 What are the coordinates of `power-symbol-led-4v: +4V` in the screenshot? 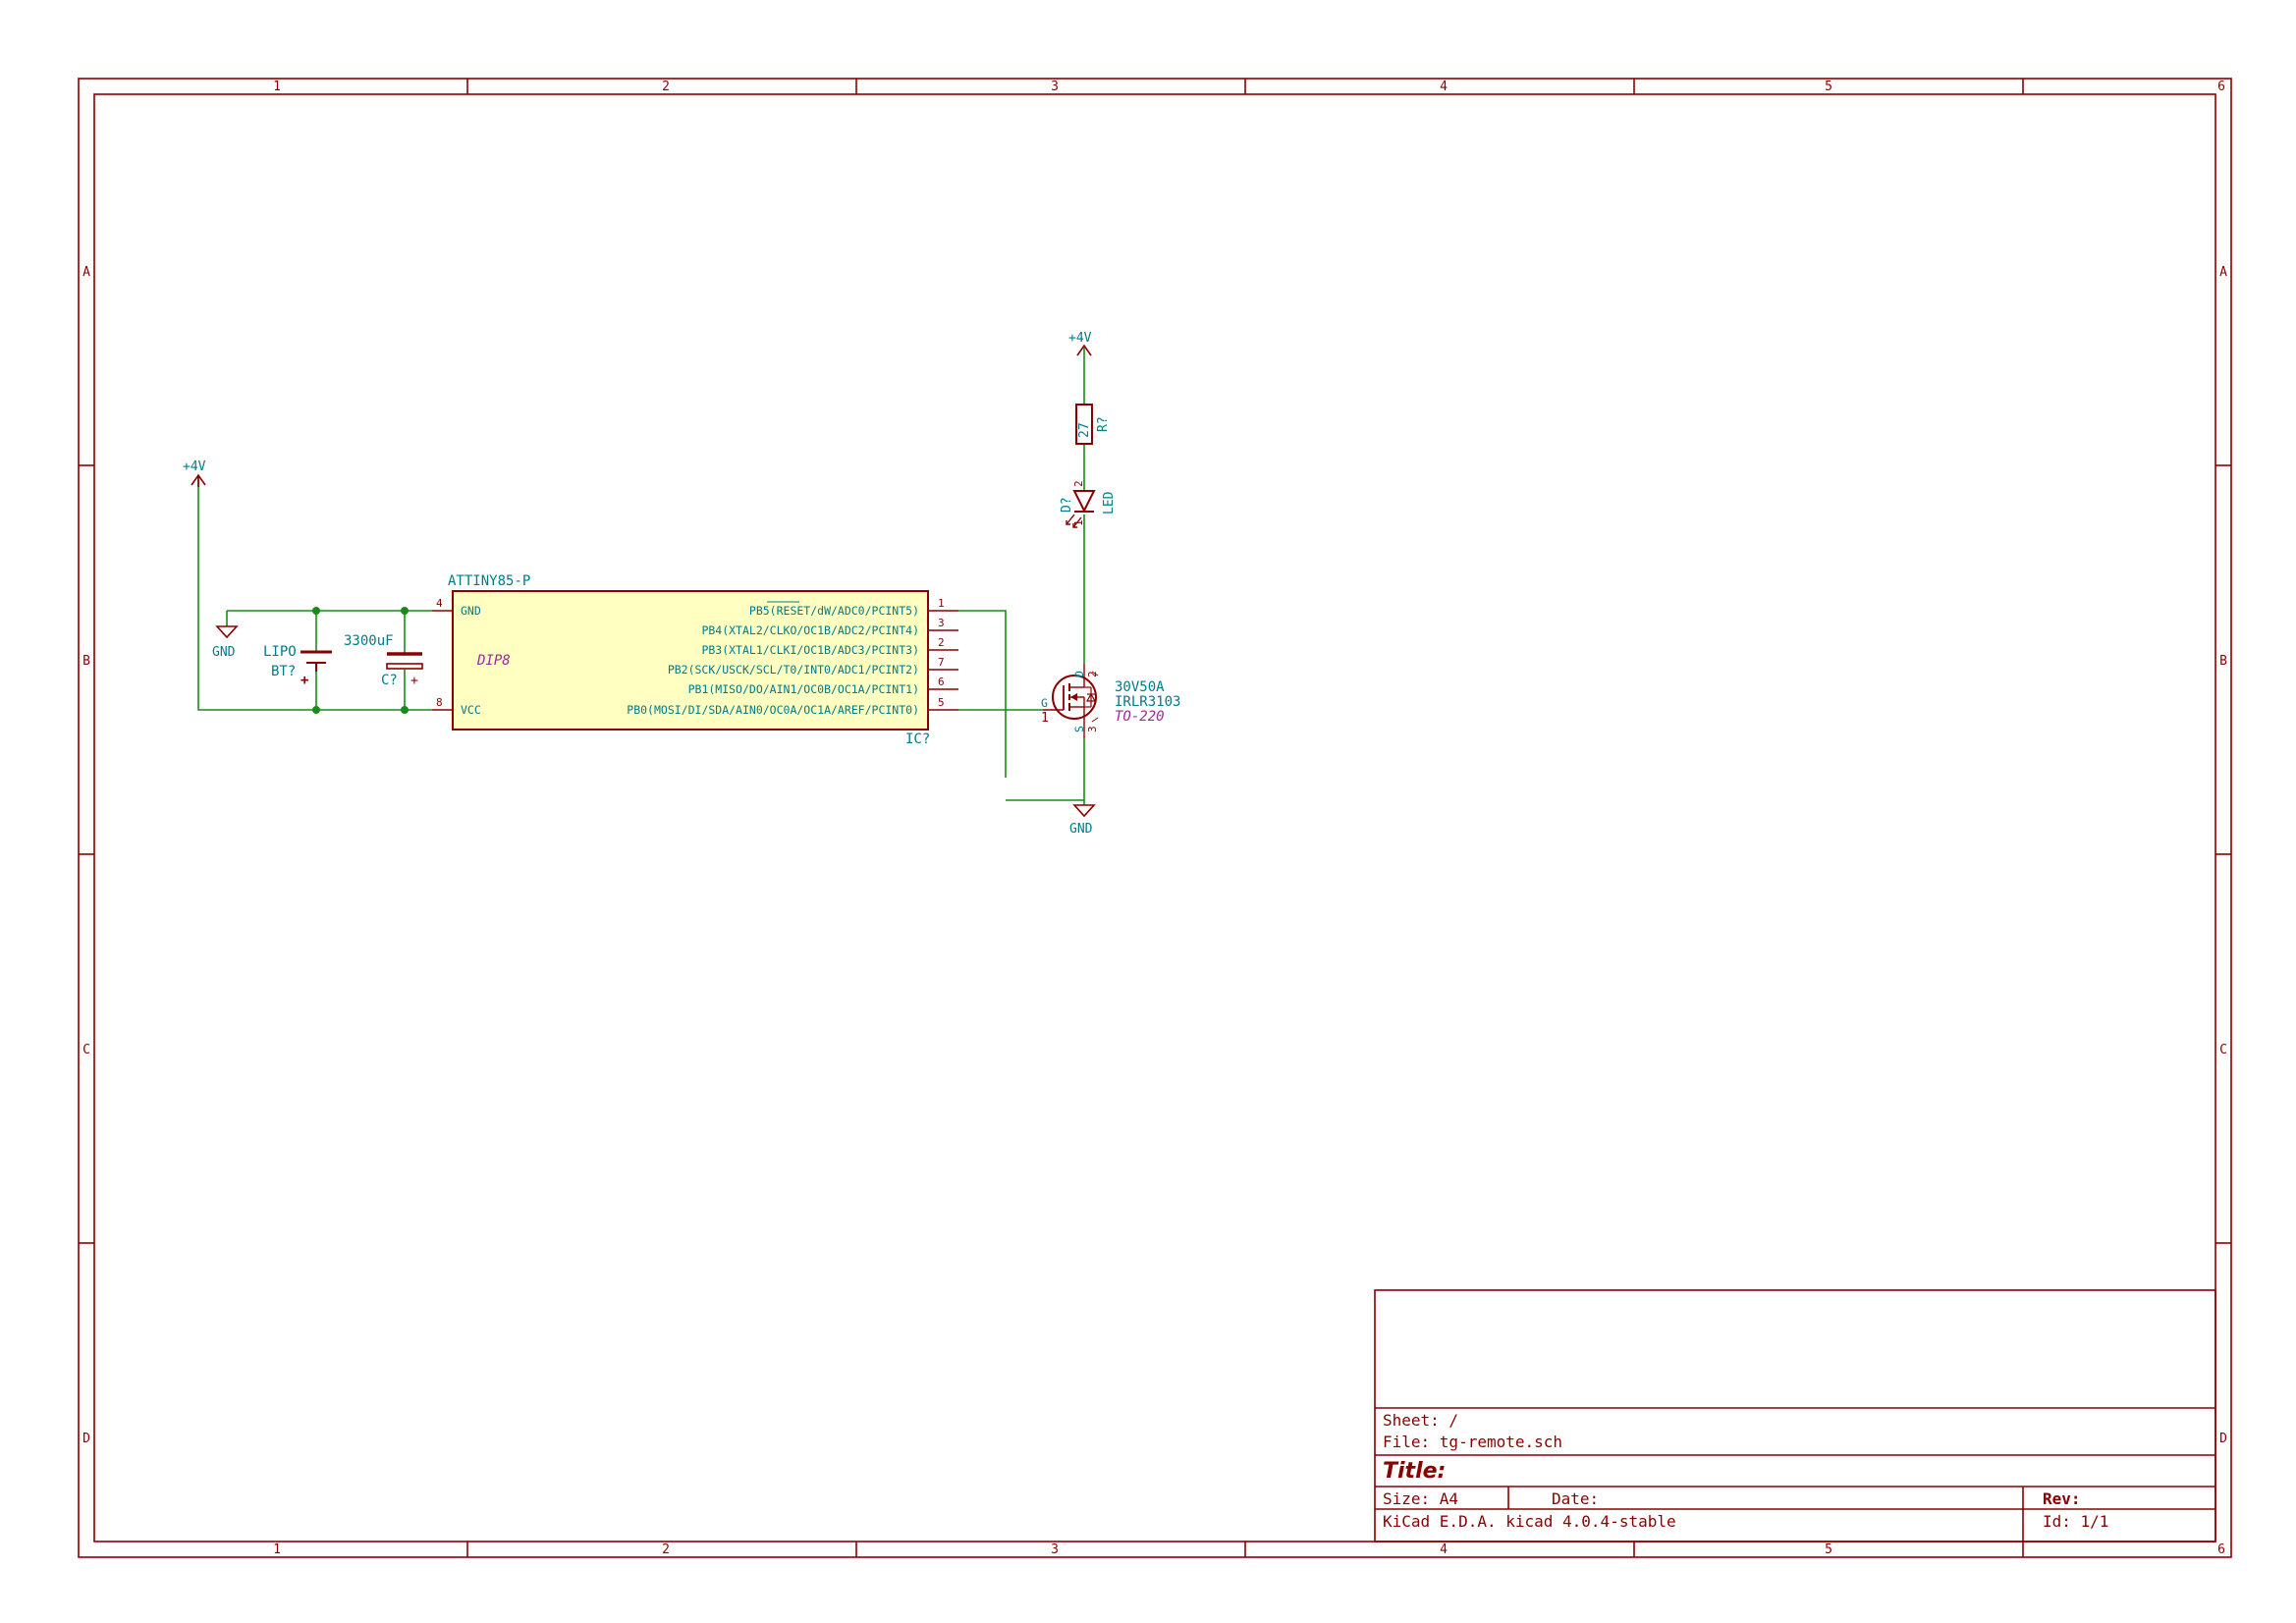 It's located at (1080, 343).